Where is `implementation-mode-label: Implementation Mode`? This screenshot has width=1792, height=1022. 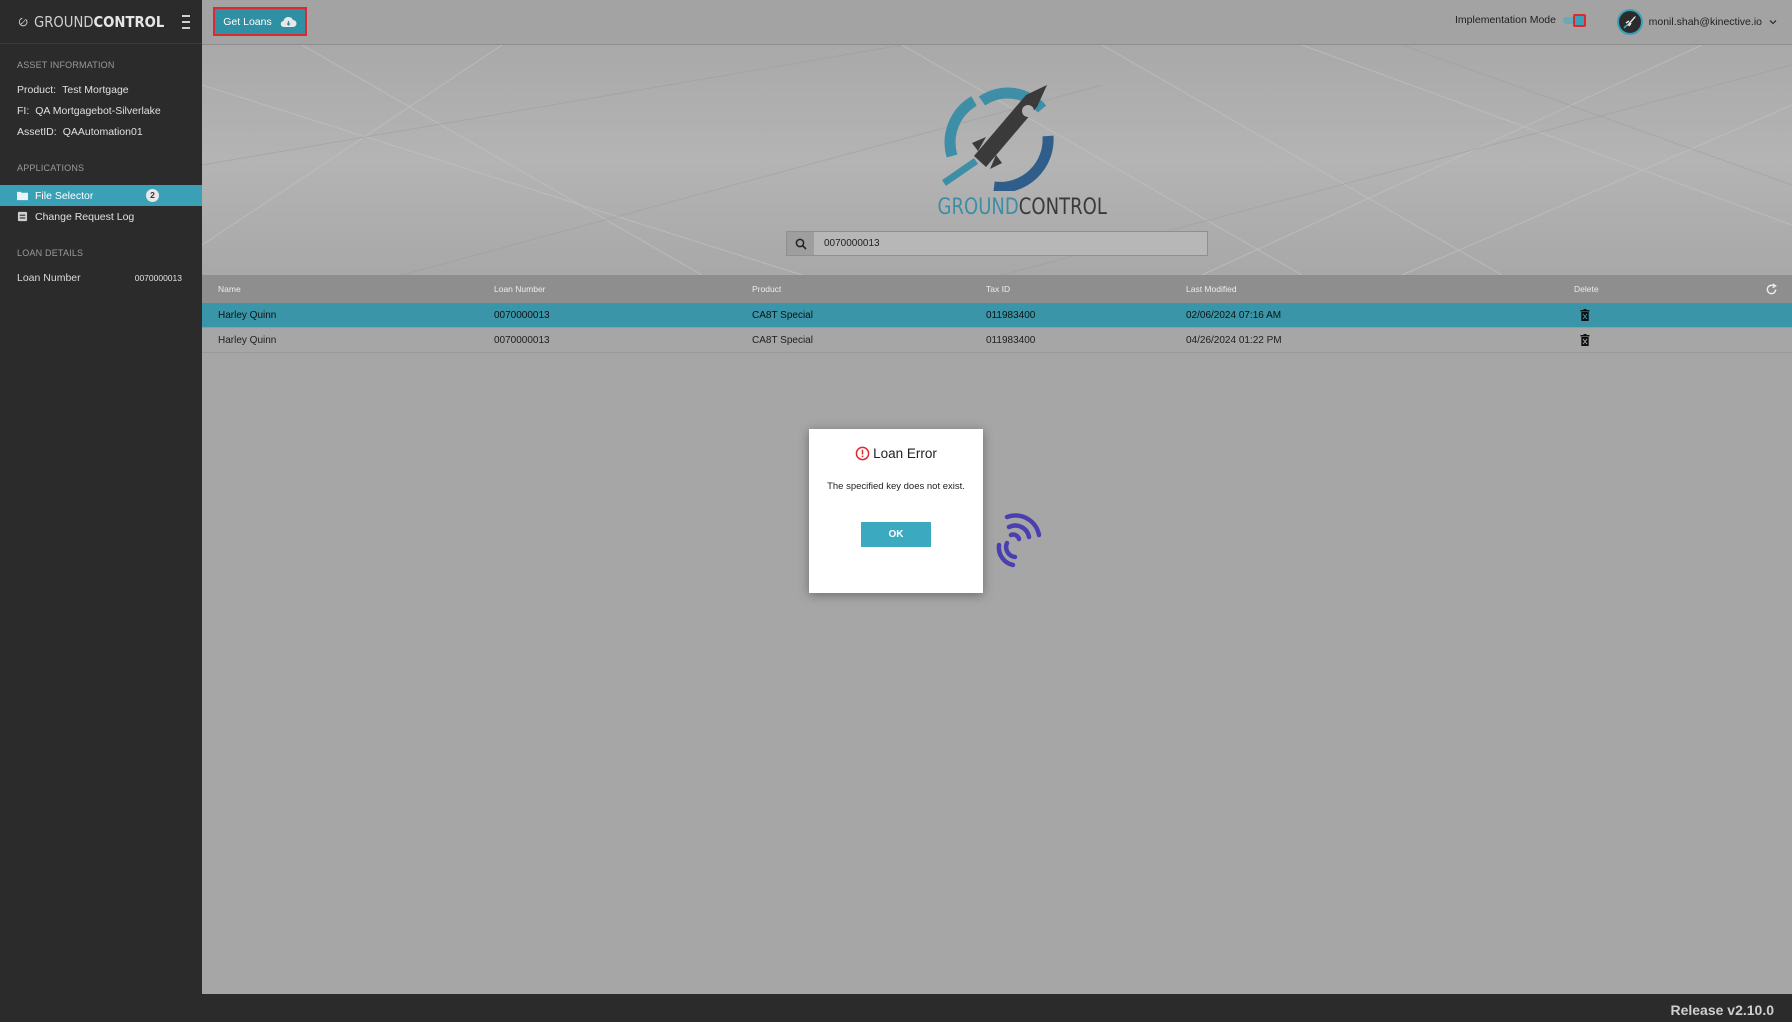 implementation-mode-label: Implementation Mode is located at coordinates (1505, 20).